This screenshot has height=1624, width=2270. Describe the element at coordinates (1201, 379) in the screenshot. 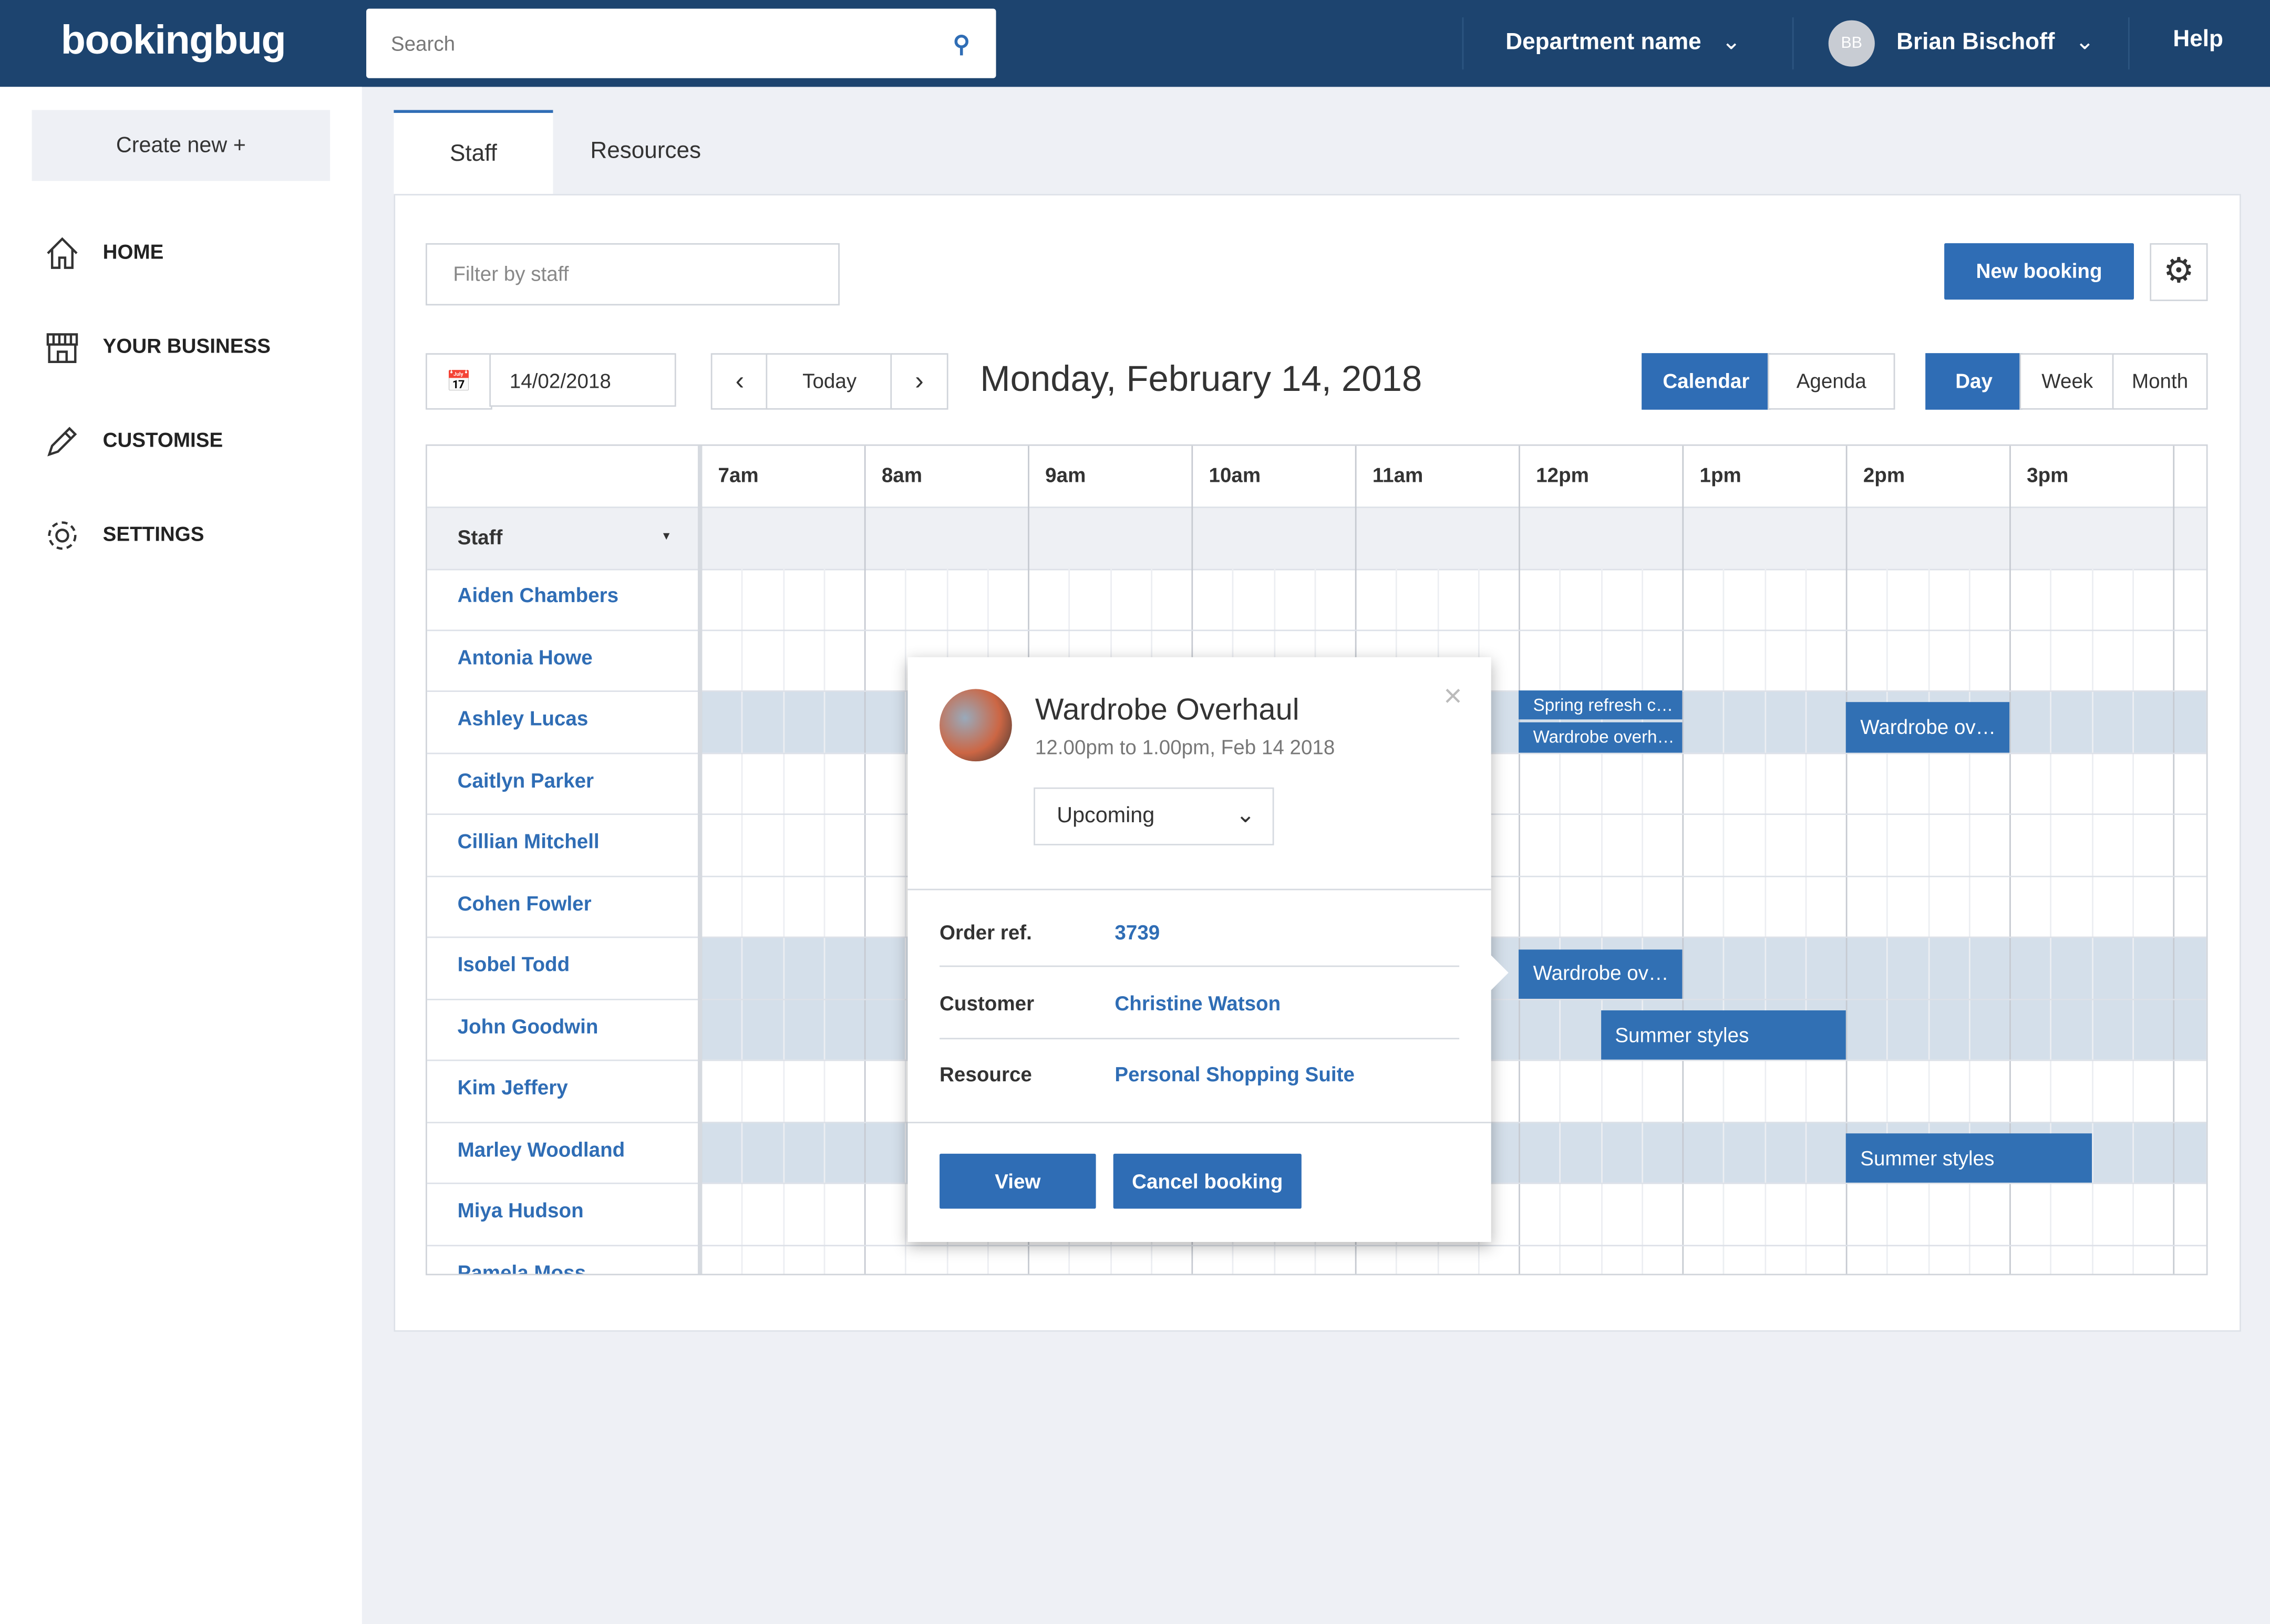

I see `date-title: Monday, February 14, 2018` at that location.